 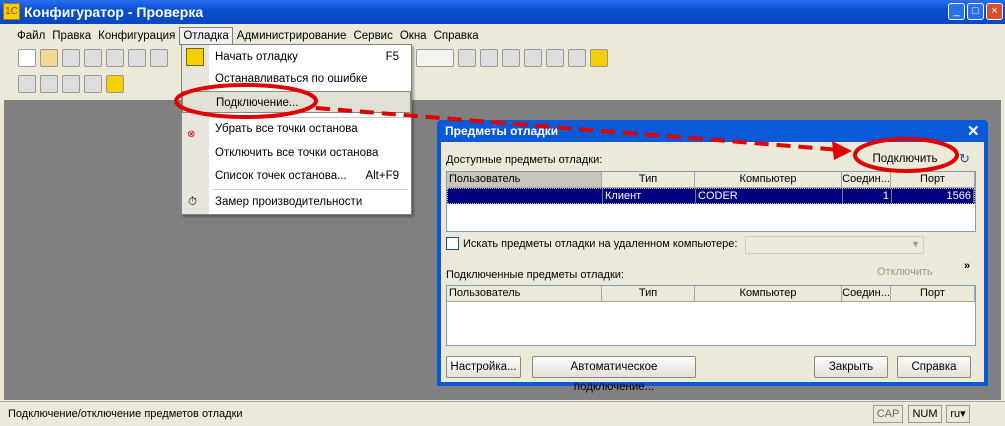 I want to click on disconnect-button: Отключить, so click(x=905, y=272).